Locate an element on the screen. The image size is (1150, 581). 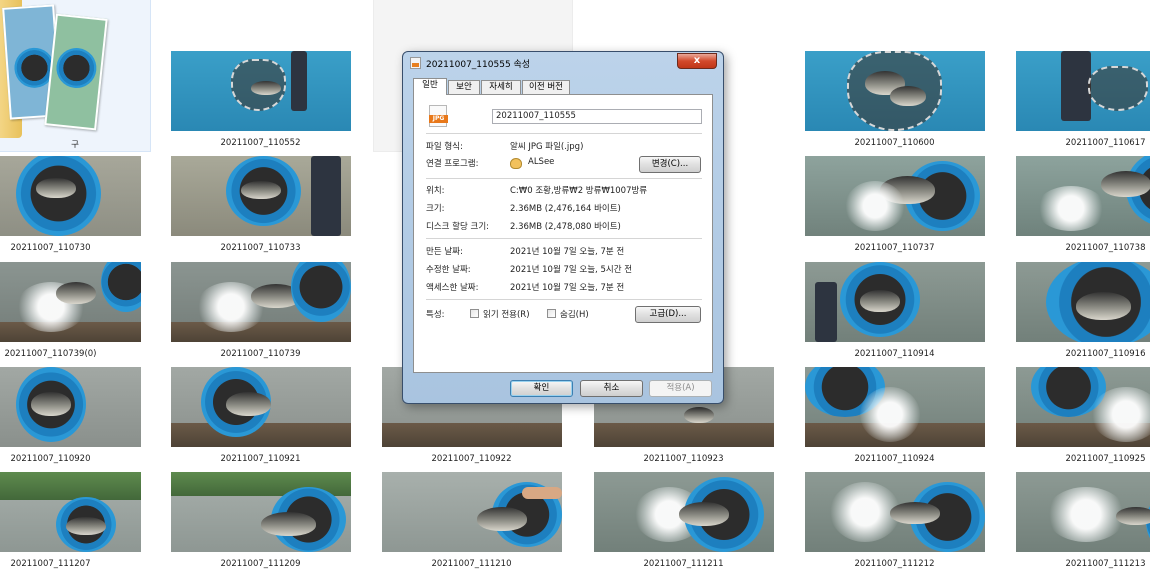
cancel-button: 취소 is located at coordinates (611, 388).